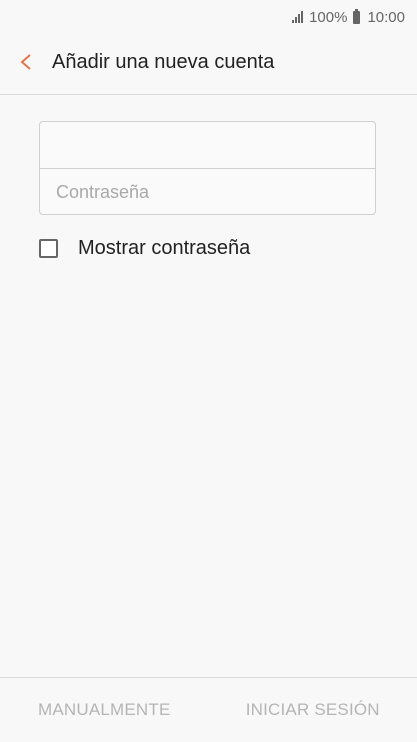  I want to click on manual-setup-button: MANUALMENTE, so click(104, 710).